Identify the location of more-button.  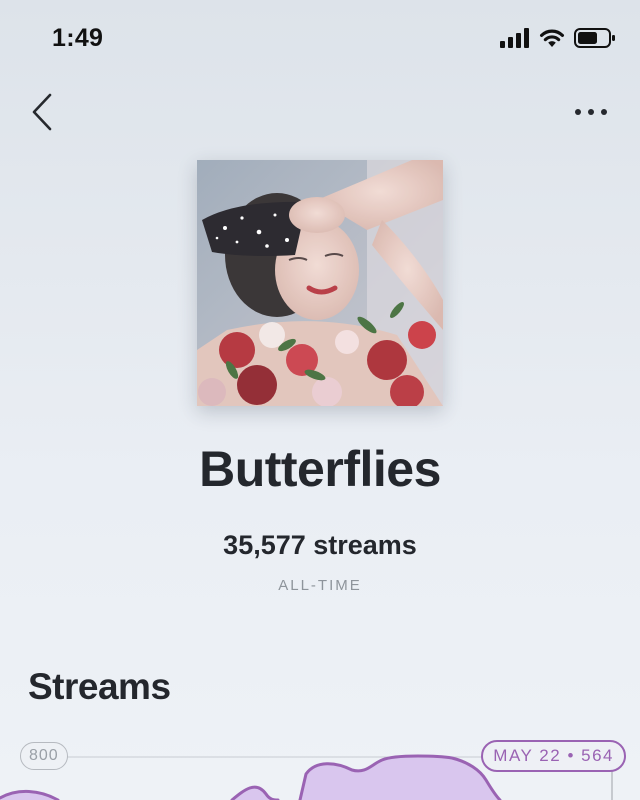
(591, 112).